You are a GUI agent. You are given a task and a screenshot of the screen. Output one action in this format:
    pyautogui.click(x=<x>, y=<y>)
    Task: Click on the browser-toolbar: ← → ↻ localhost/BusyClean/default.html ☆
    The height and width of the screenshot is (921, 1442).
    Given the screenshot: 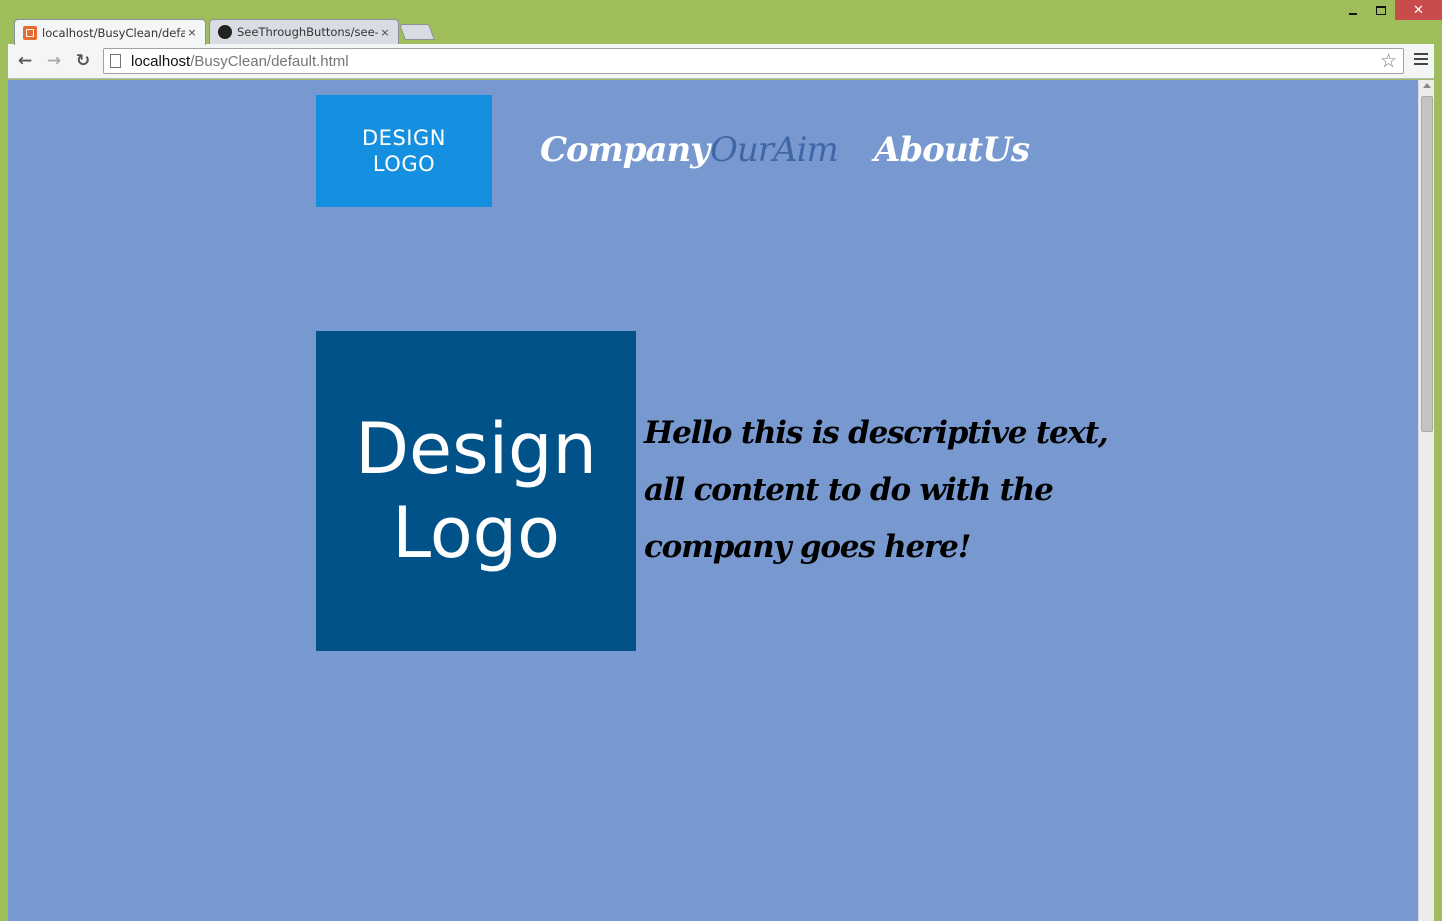 What is the action you would take?
    pyautogui.click(x=721, y=61)
    